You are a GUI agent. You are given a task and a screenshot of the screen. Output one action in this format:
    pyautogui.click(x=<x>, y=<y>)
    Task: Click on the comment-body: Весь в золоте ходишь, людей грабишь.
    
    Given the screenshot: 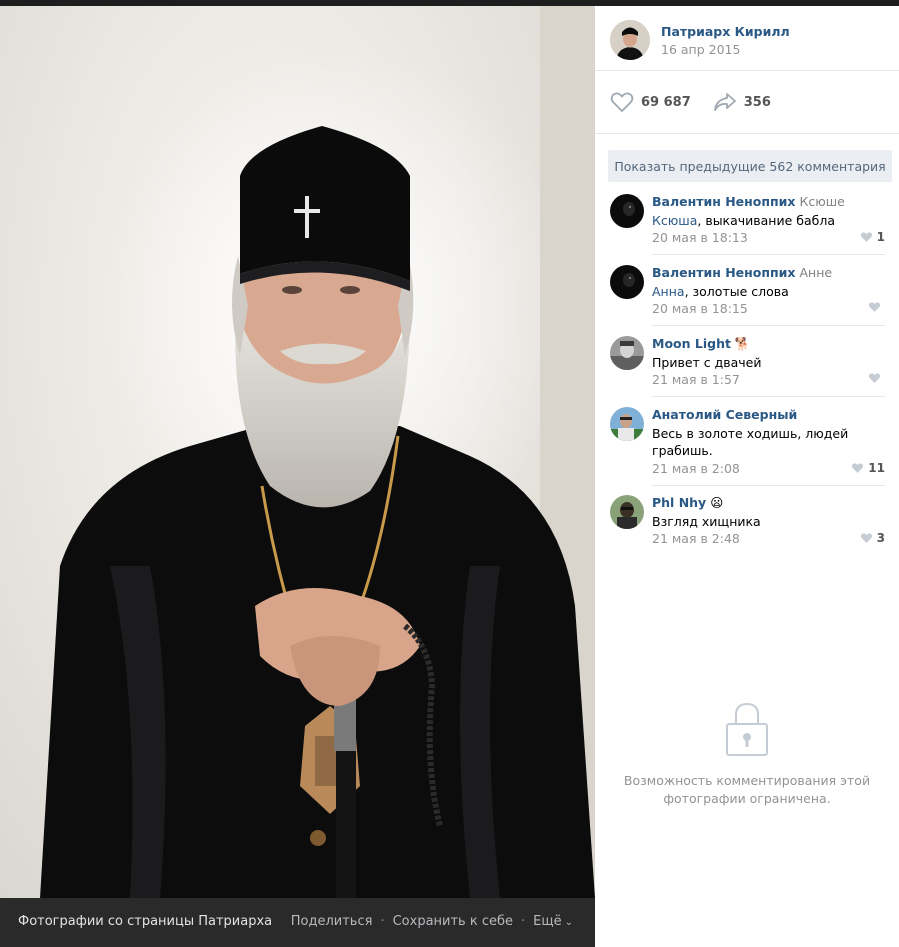 What is the action you would take?
    pyautogui.click(x=750, y=442)
    